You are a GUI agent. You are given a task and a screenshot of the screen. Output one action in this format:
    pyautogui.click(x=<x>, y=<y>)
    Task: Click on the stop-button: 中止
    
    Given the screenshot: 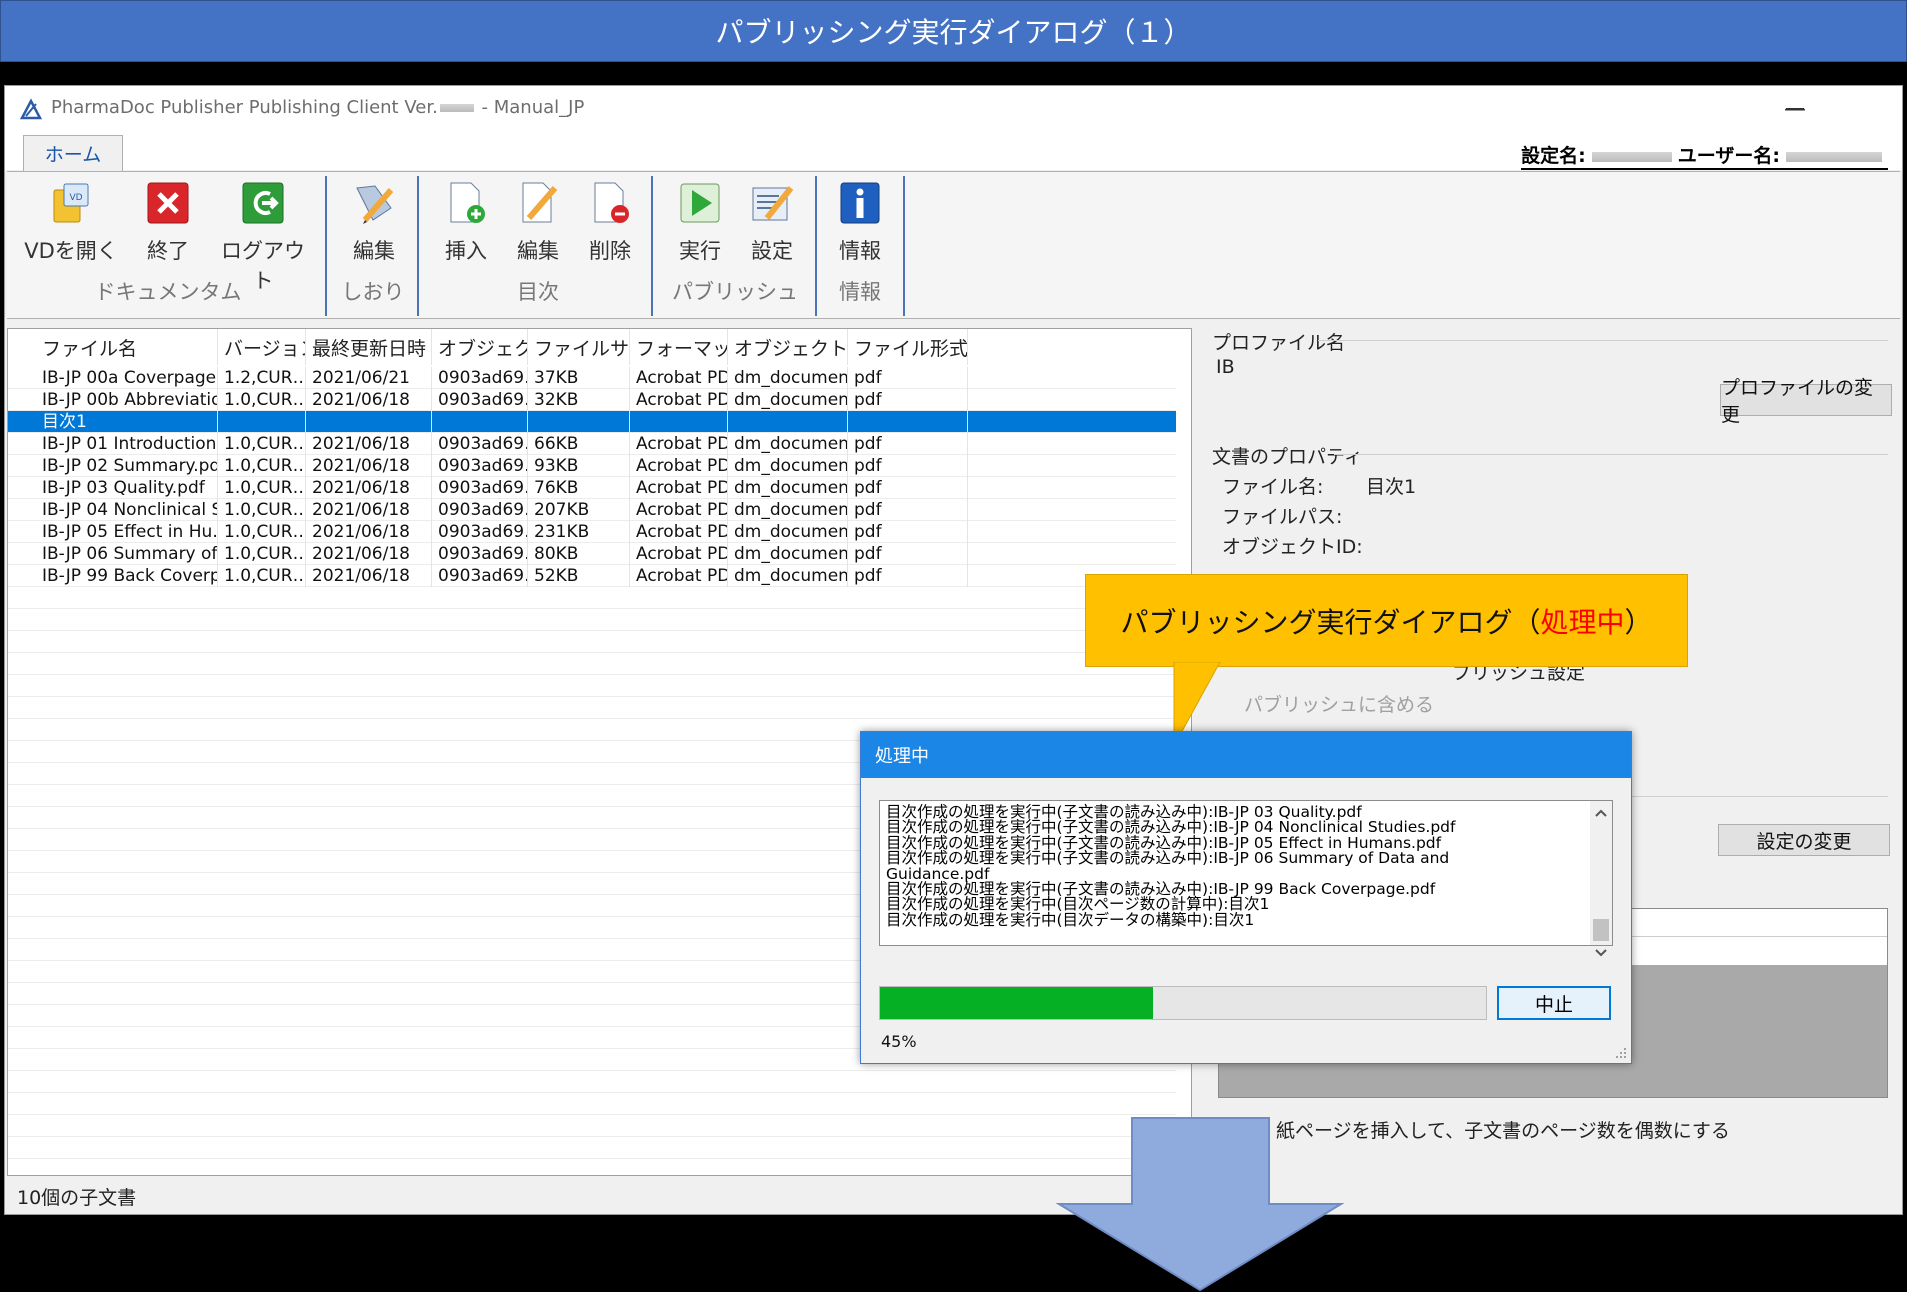 What is the action you would take?
    pyautogui.click(x=1554, y=1003)
    